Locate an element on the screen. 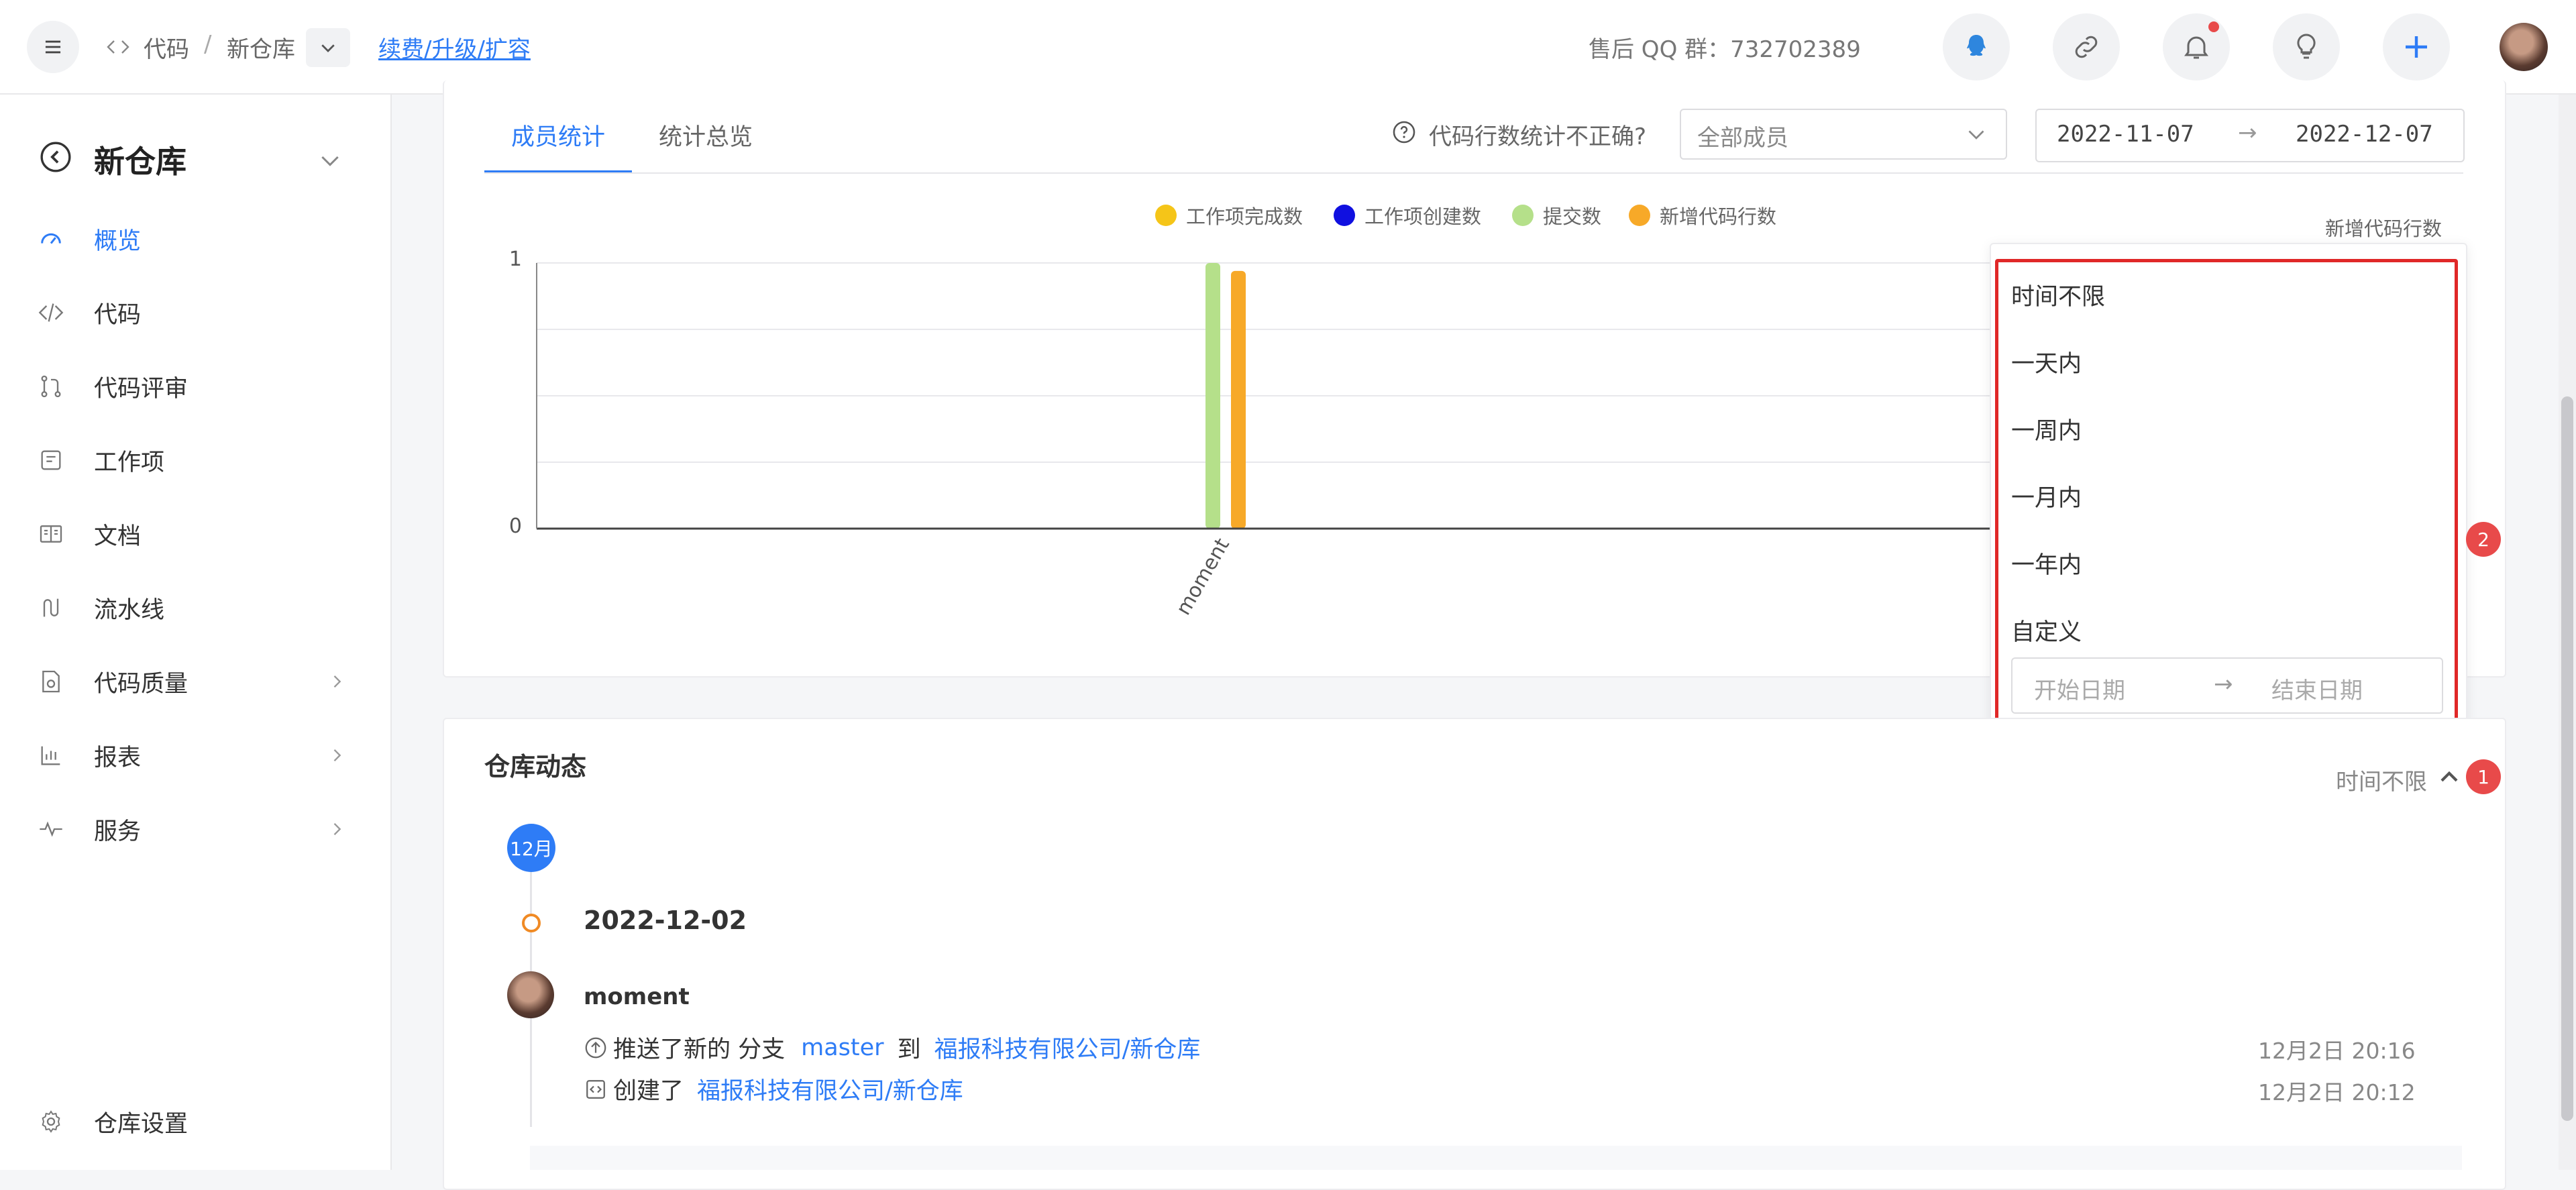 The height and width of the screenshot is (1190, 2576). quality-icon is located at coordinates (51, 681).